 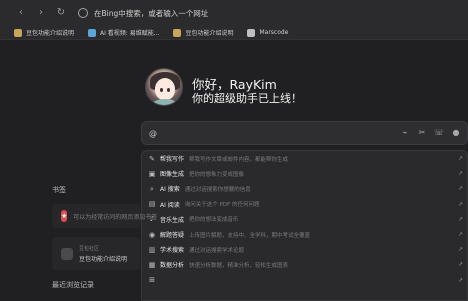 What do you see at coordinates (64, 216) in the screenshot?
I see `star-icon: ★` at bounding box center [64, 216].